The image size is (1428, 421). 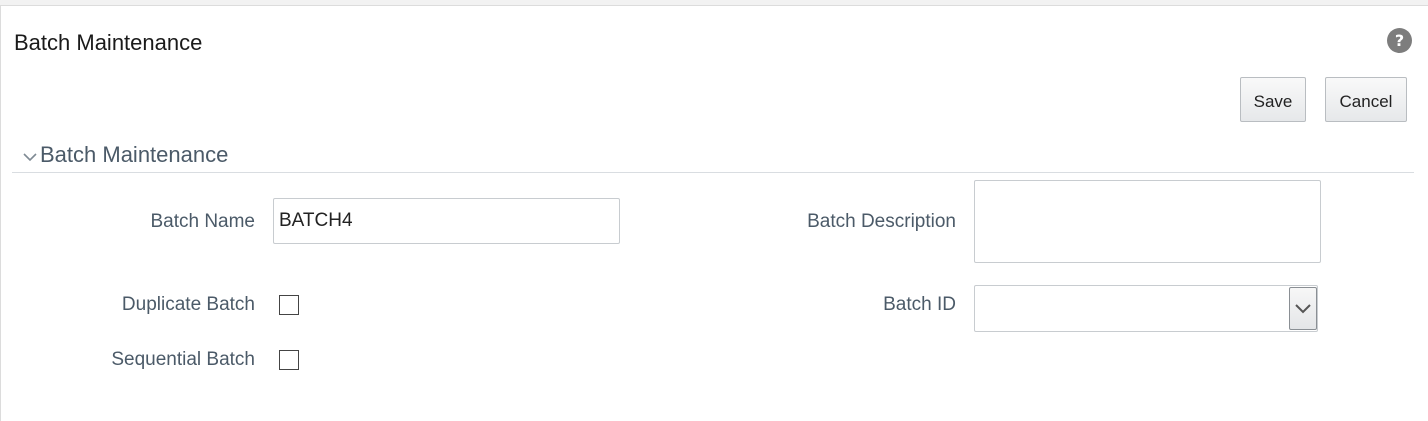 I want to click on batch-name-label: Batch Name, so click(x=202, y=221).